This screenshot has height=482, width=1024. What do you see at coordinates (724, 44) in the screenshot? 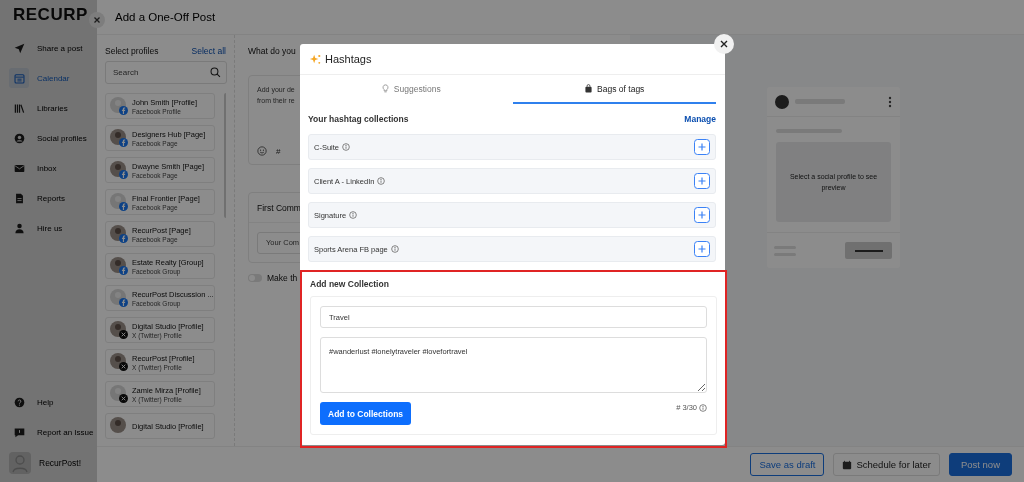
I see `close-icon` at bounding box center [724, 44].